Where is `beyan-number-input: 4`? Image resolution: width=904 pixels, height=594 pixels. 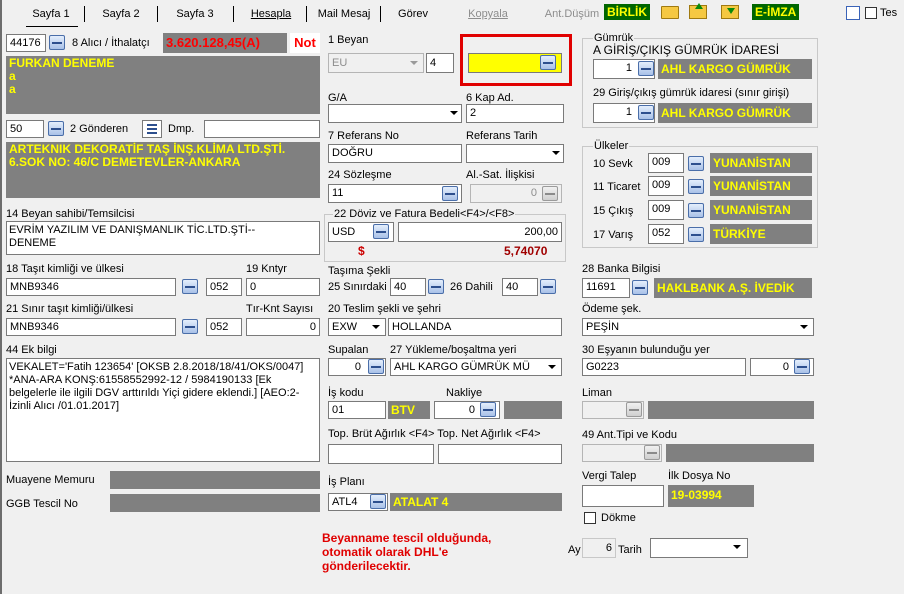
beyan-number-input: 4 is located at coordinates (440, 63).